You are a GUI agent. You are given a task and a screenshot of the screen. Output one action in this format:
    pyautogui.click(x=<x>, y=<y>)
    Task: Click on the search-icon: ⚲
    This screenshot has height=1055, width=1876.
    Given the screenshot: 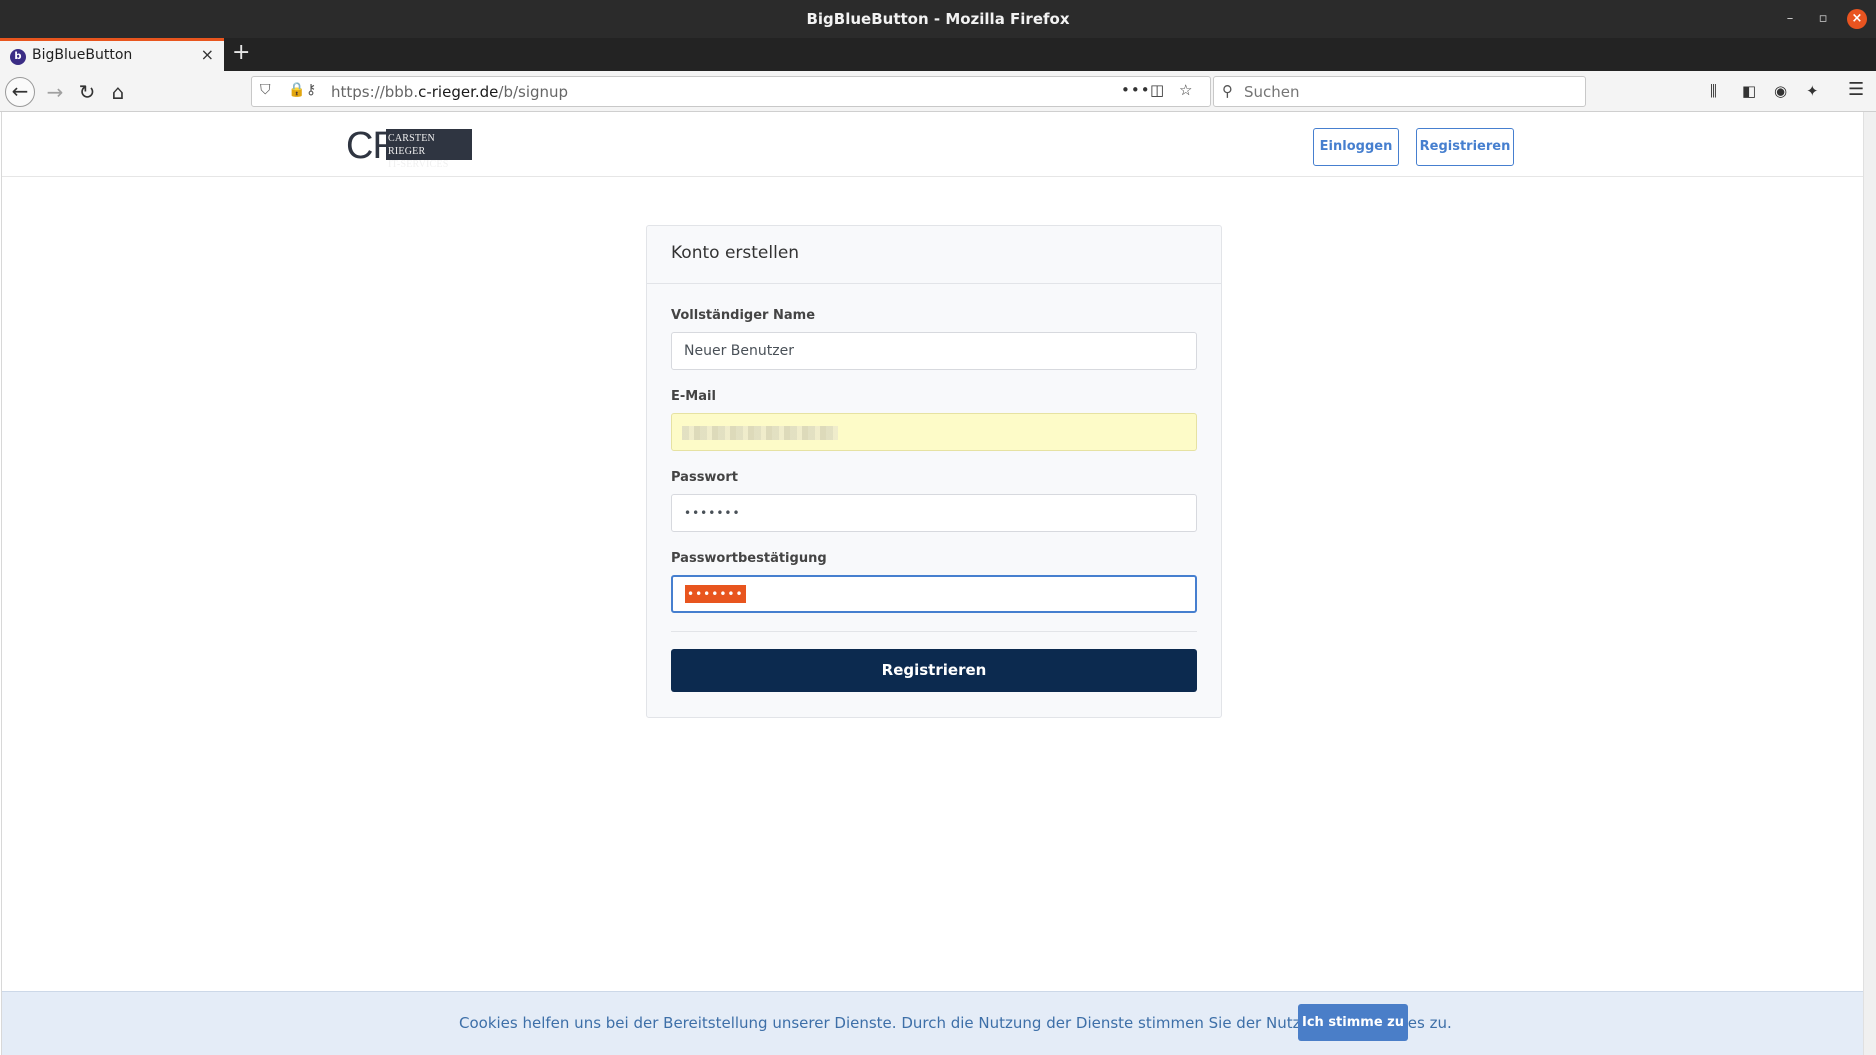 What is the action you would take?
    pyautogui.click(x=1227, y=91)
    